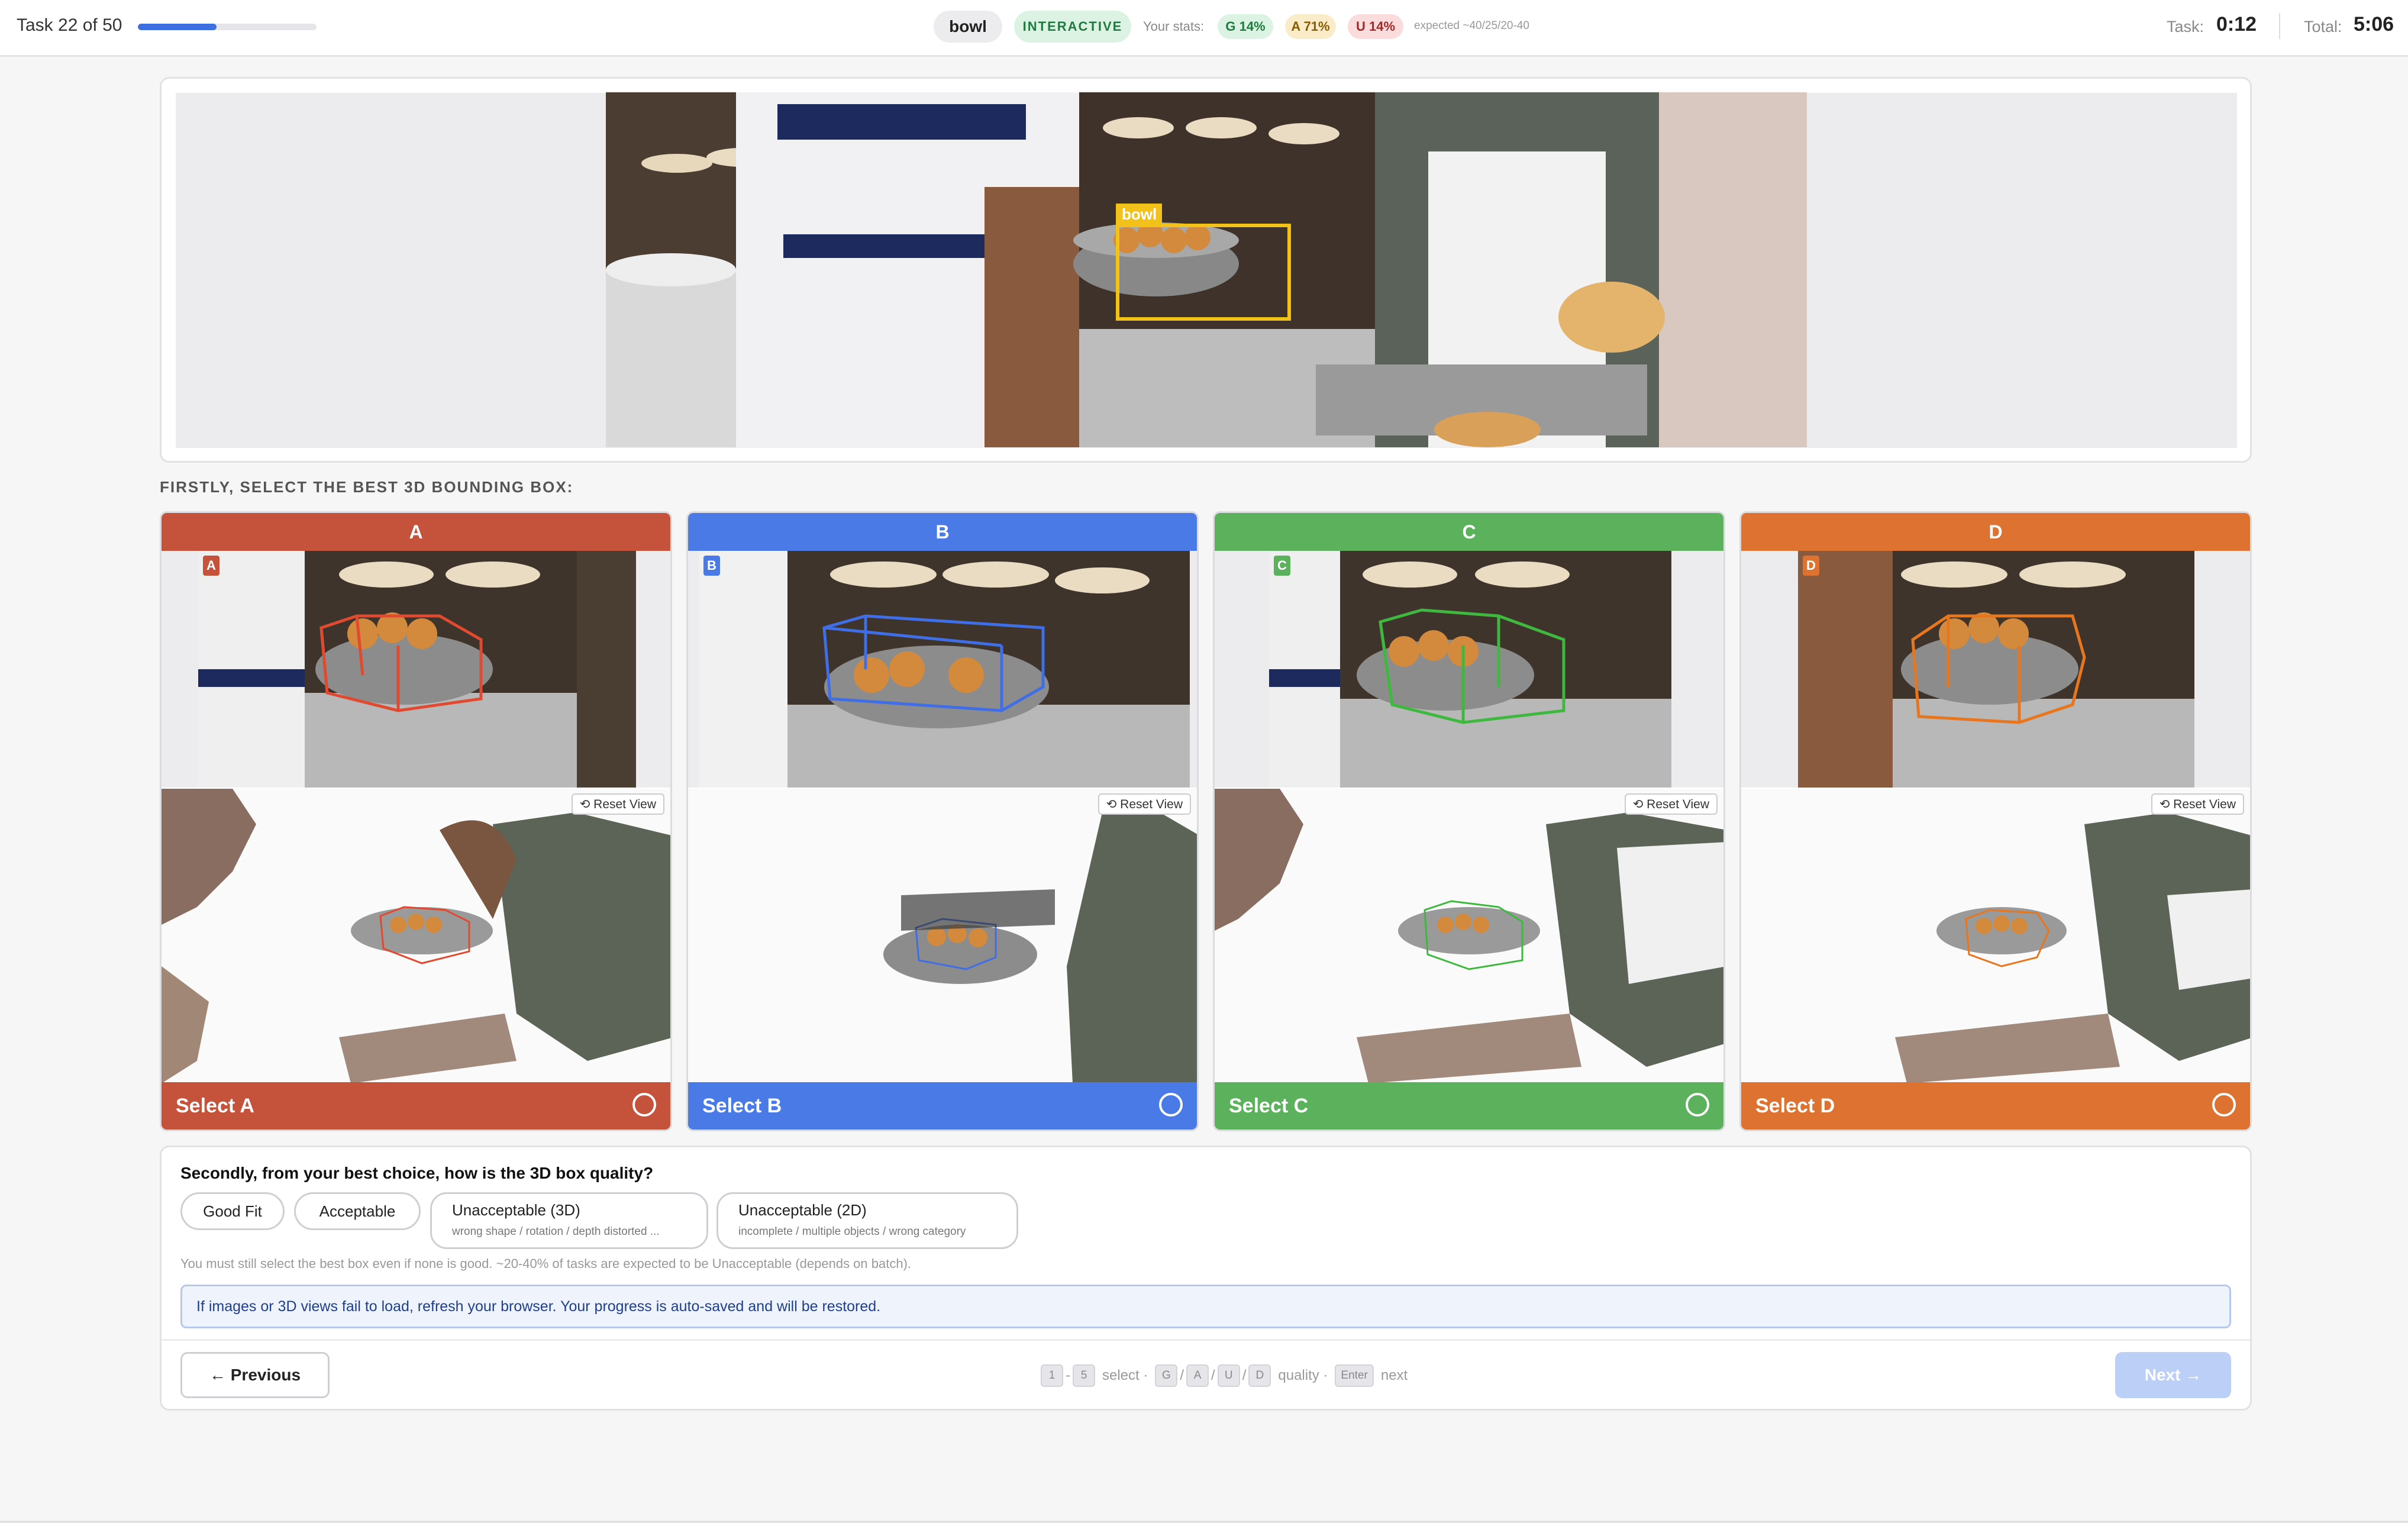 Image resolution: width=2408 pixels, height=1523 pixels. I want to click on 2d-box-label: bowl, so click(1140, 214).